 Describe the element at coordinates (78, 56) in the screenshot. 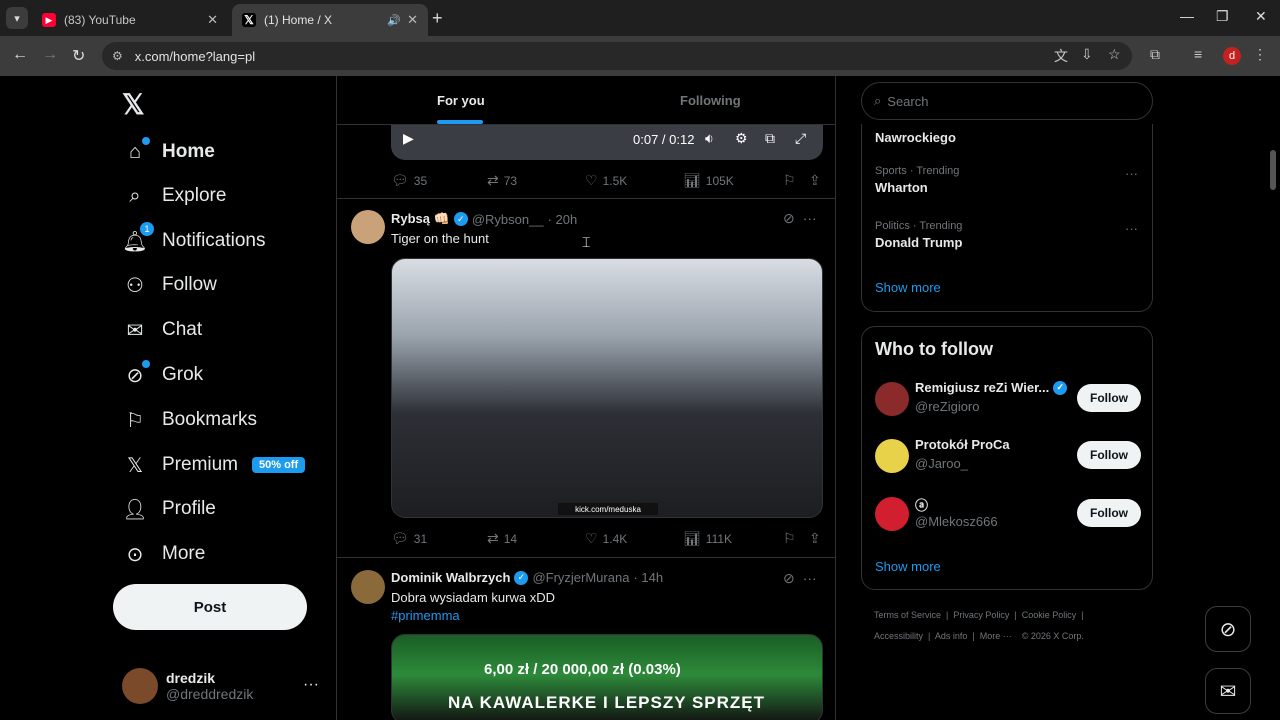

I see `reload-icon: ↻` at that location.